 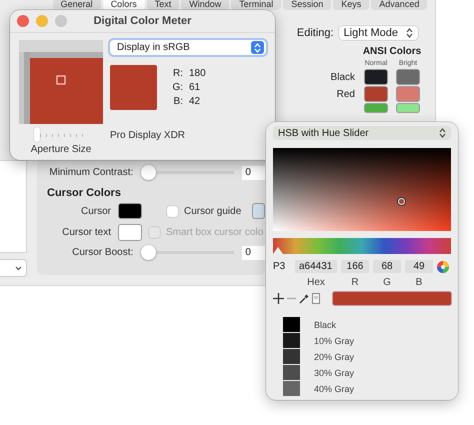 I want to click on field-label: Hex, so click(x=316, y=282).